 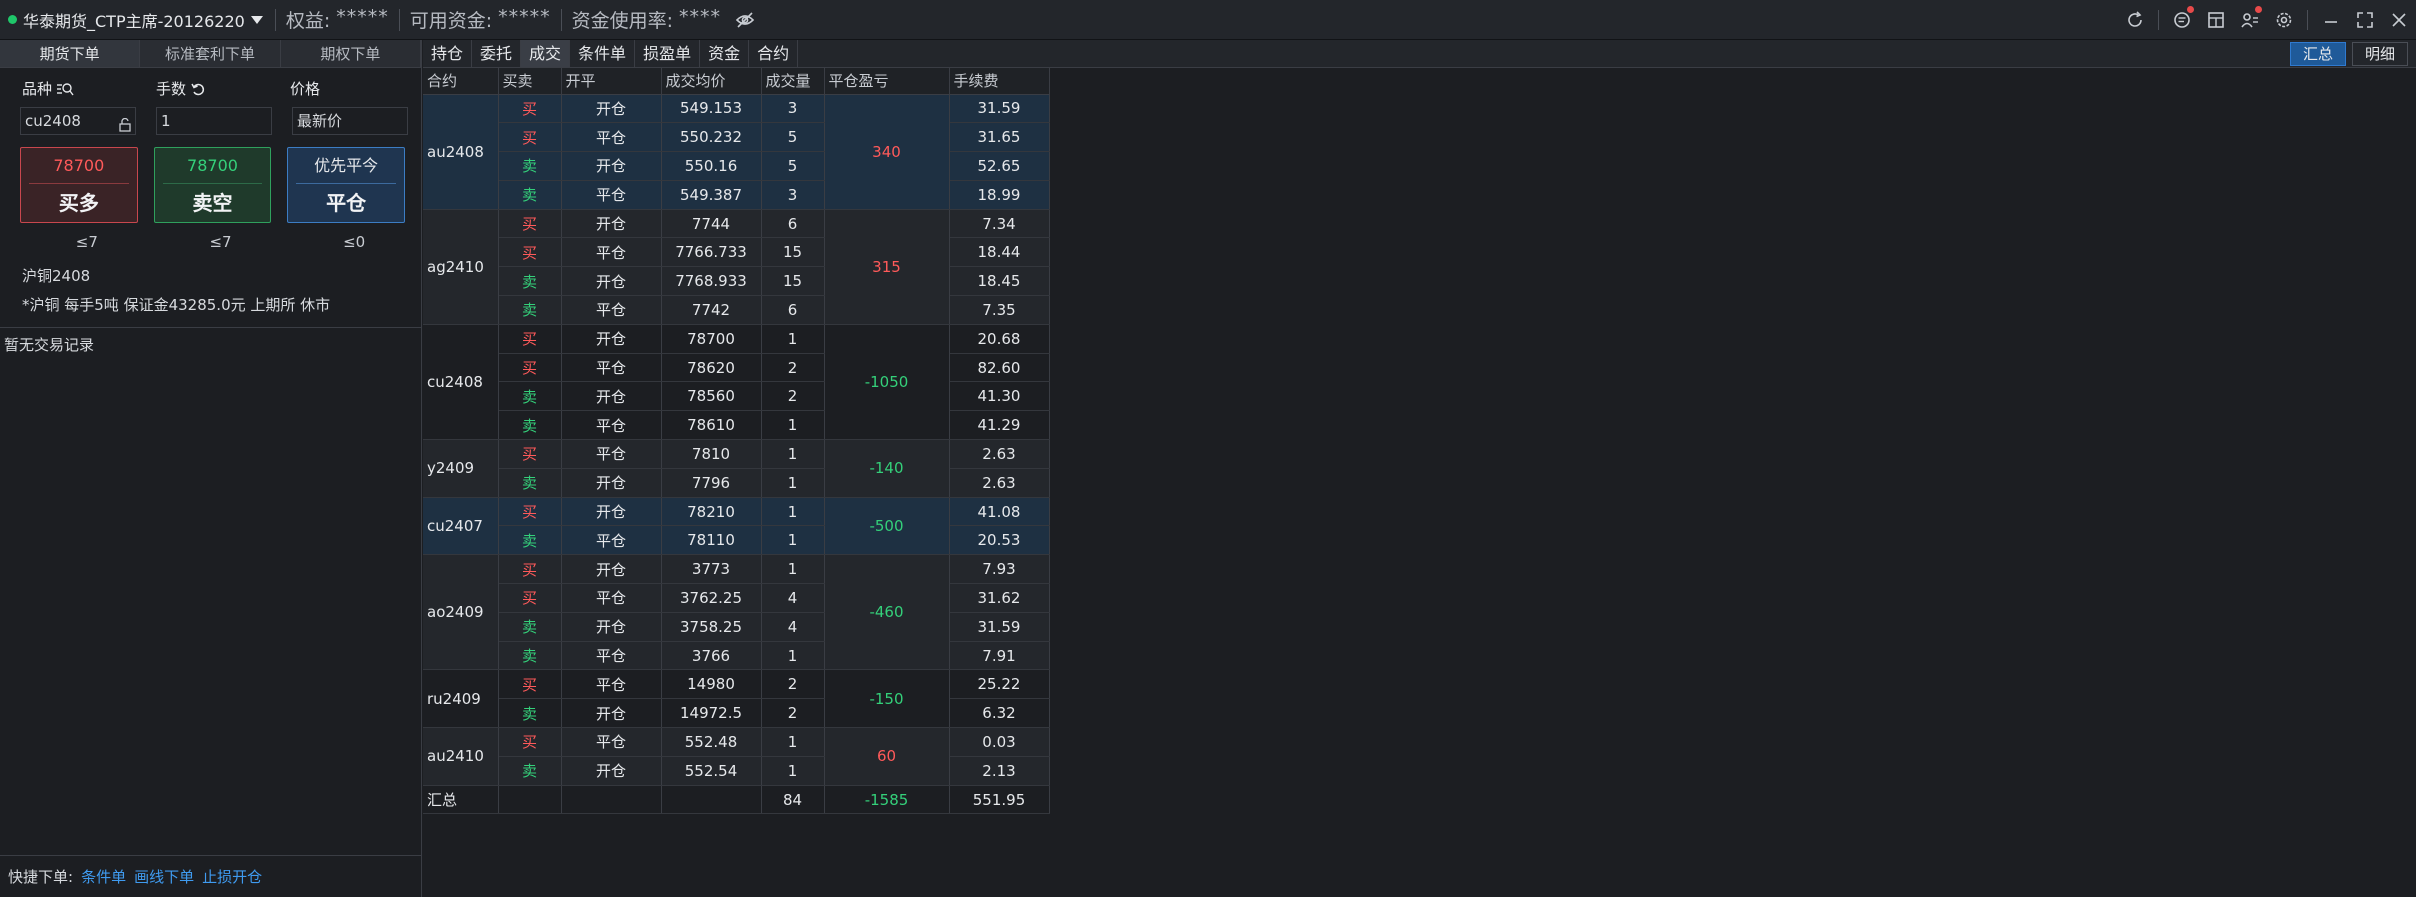 I want to click on table-row: 卖开仓 7768.933 15 18.45, so click(x=736, y=281).